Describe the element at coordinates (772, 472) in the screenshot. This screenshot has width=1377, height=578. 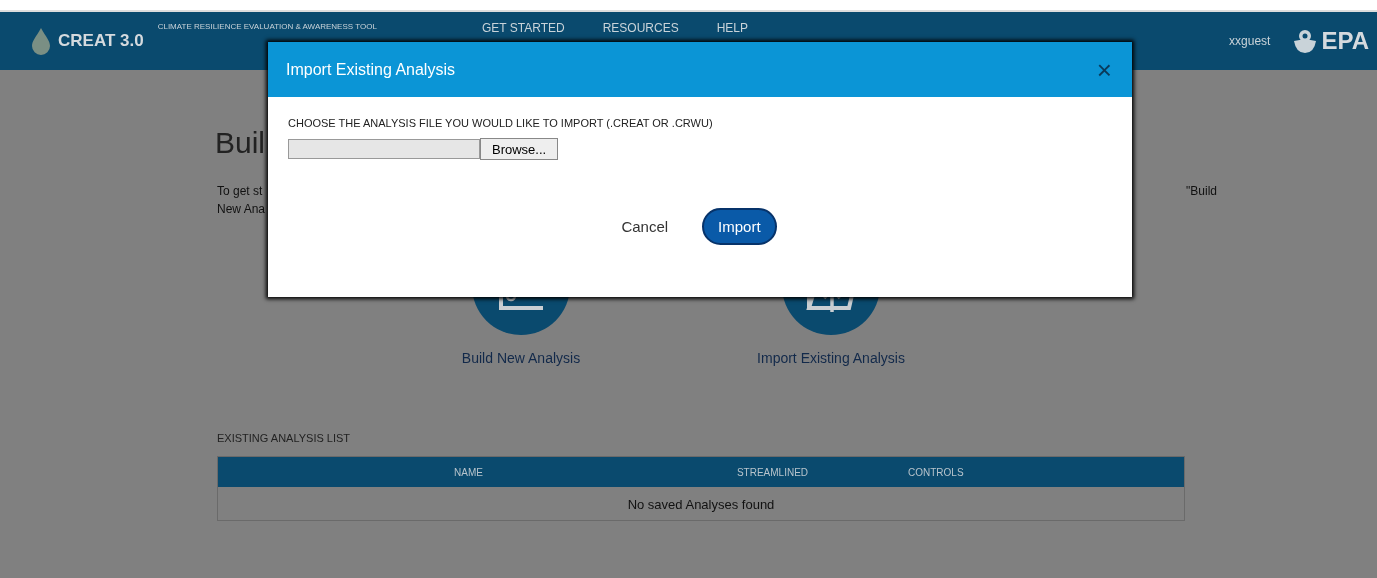
I see `column-header: STREAMLINED` at that location.